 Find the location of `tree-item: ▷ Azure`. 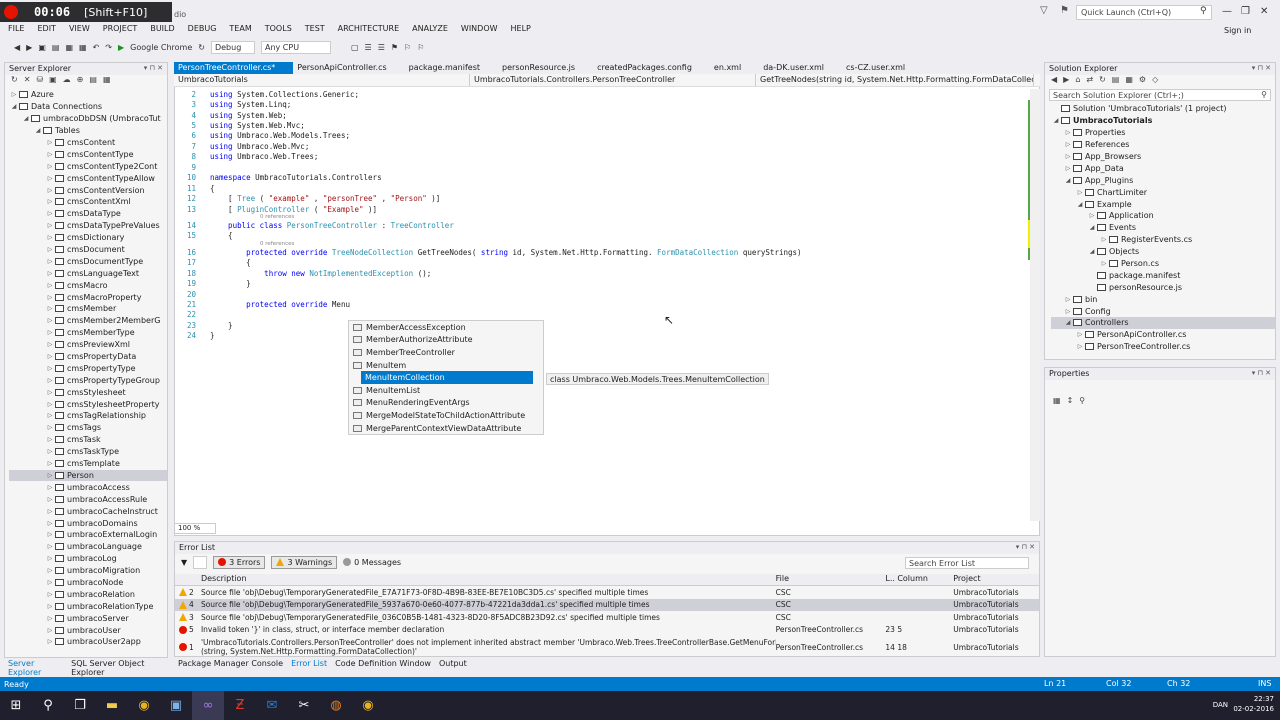

tree-item: ▷ Azure is located at coordinates (88, 95).